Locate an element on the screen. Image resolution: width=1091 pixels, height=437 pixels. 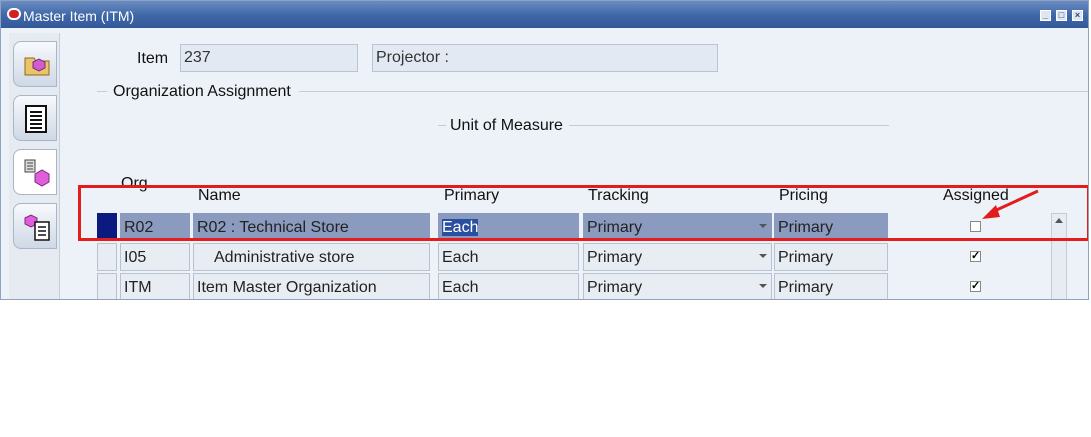
name-cell: Administrative store is located at coordinates (311, 257).